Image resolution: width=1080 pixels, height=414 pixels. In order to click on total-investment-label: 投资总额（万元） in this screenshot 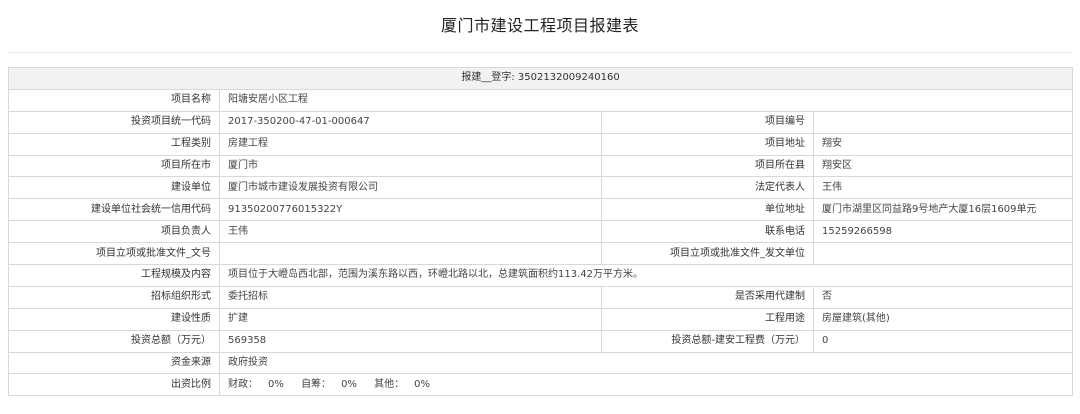, I will do `click(114, 341)`.